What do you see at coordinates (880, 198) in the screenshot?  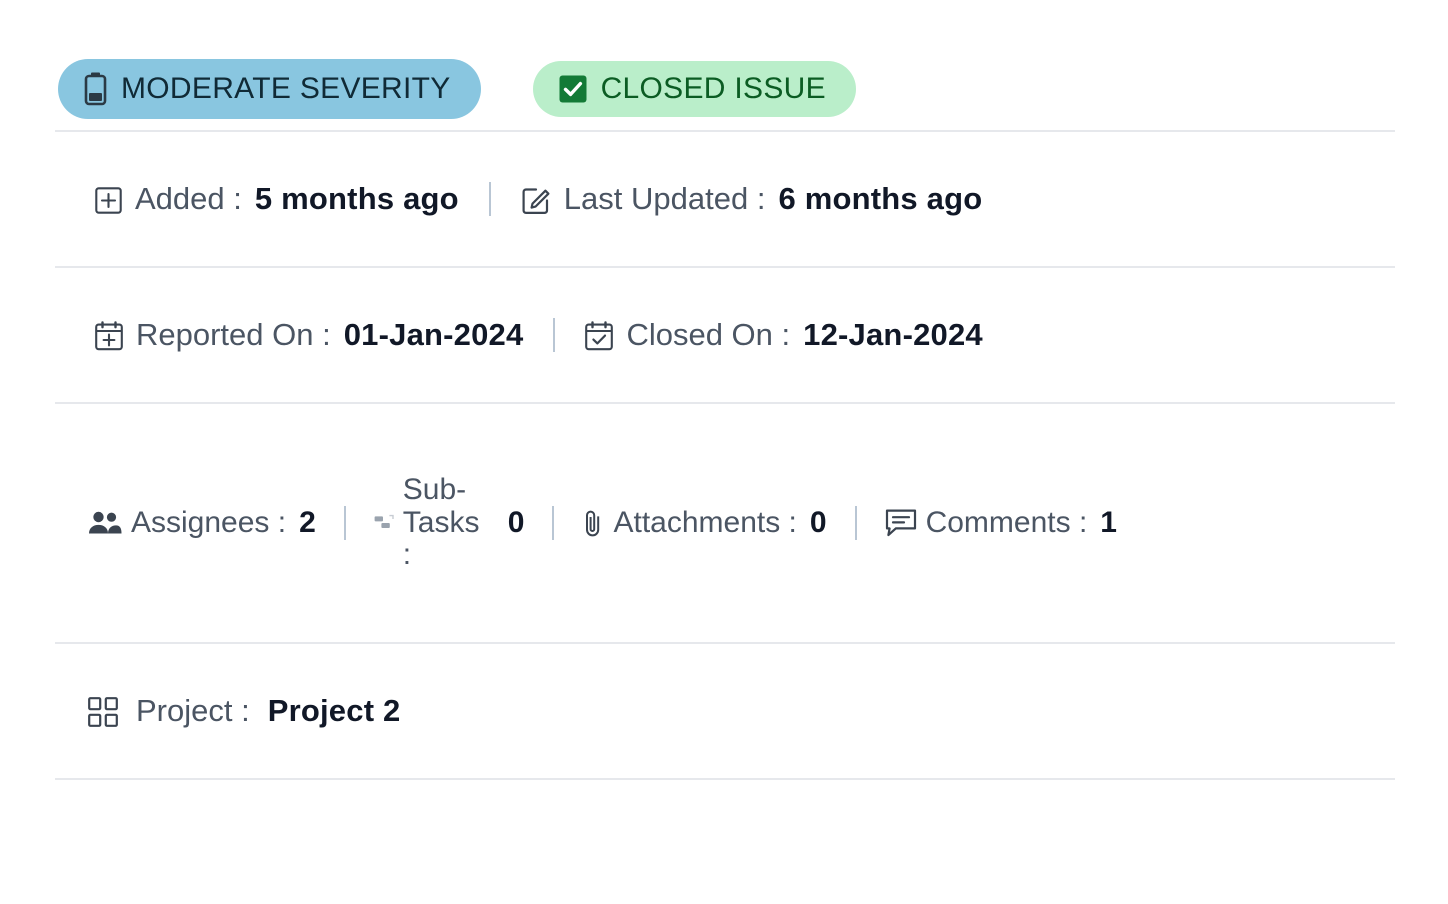 I see `last-updated-value: 6 months ago` at bounding box center [880, 198].